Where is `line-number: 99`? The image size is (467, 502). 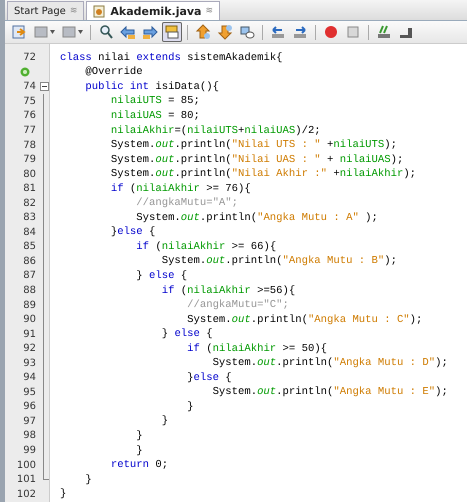 line-number: 99 is located at coordinates (29, 450).